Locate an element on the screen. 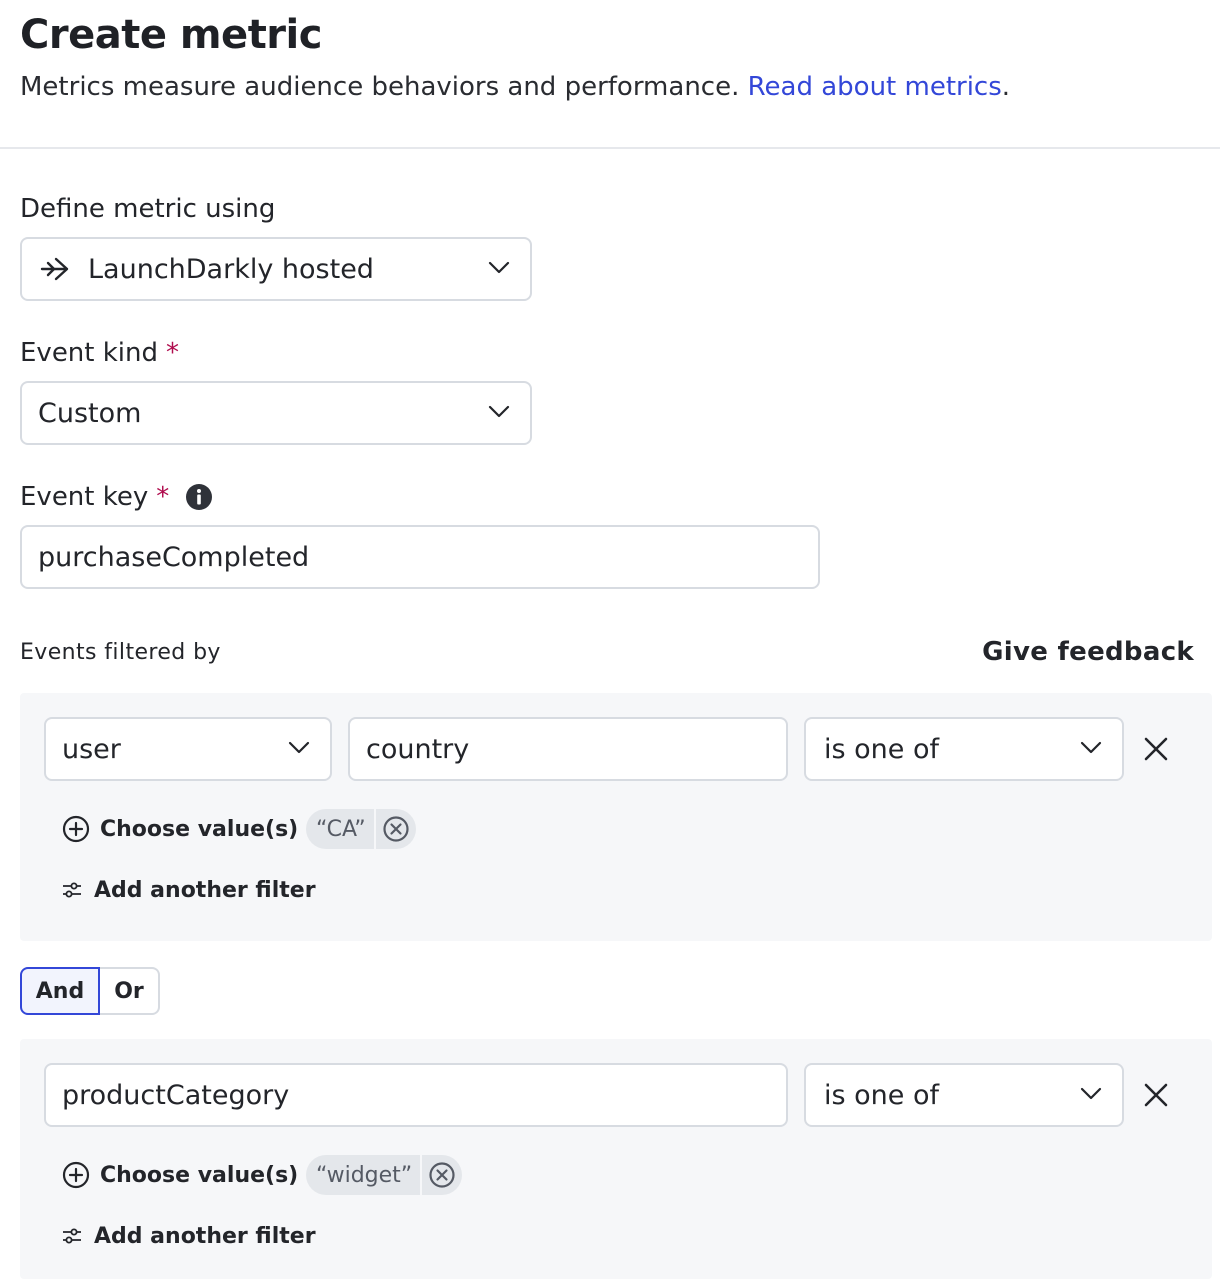 The height and width of the screenshot is (1279, 1220). attribute-value: productCategory is located at coordinates (176, 1095).